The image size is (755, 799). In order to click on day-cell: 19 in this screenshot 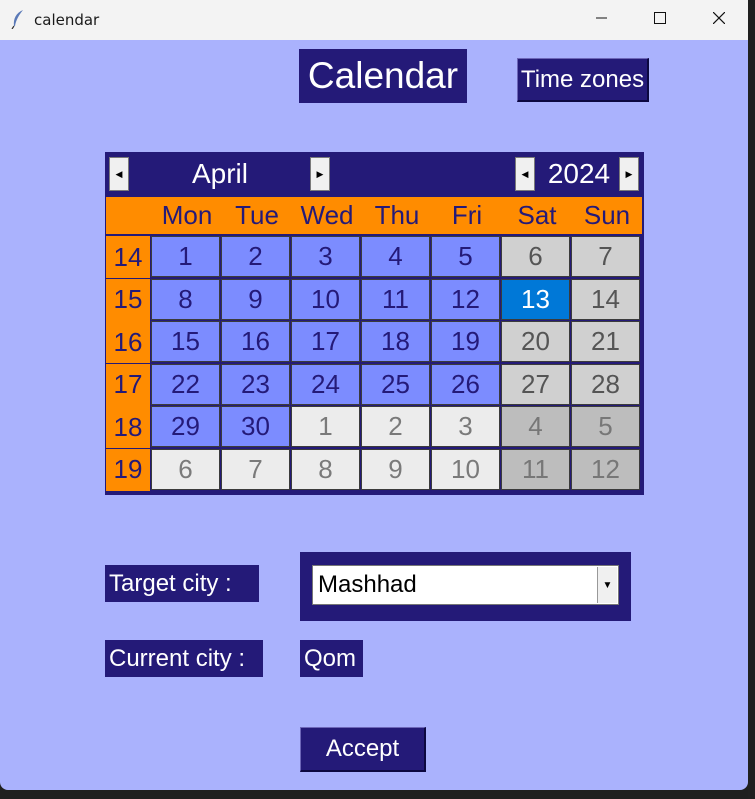, I will do `click(465, 341)`.